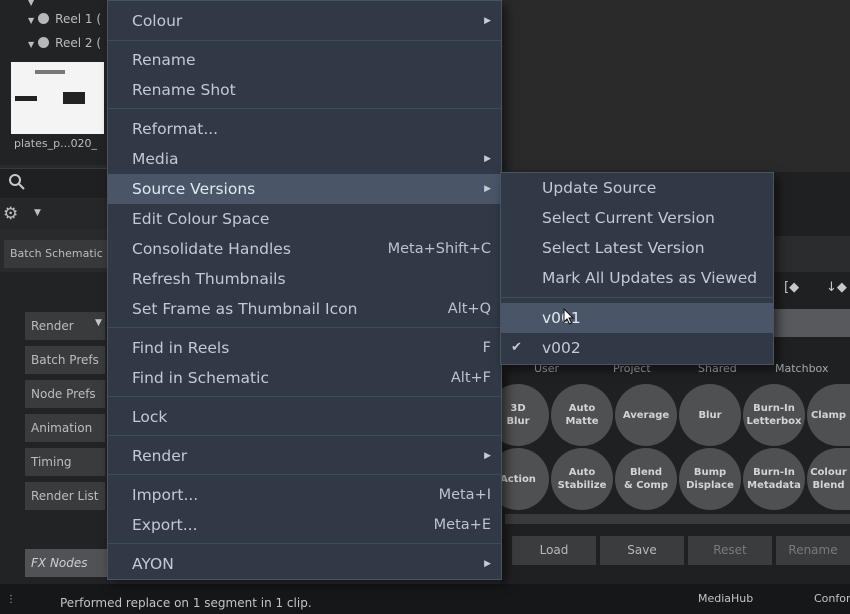  I want to click on status-handle-icon: ⋮, so click(11, 599).